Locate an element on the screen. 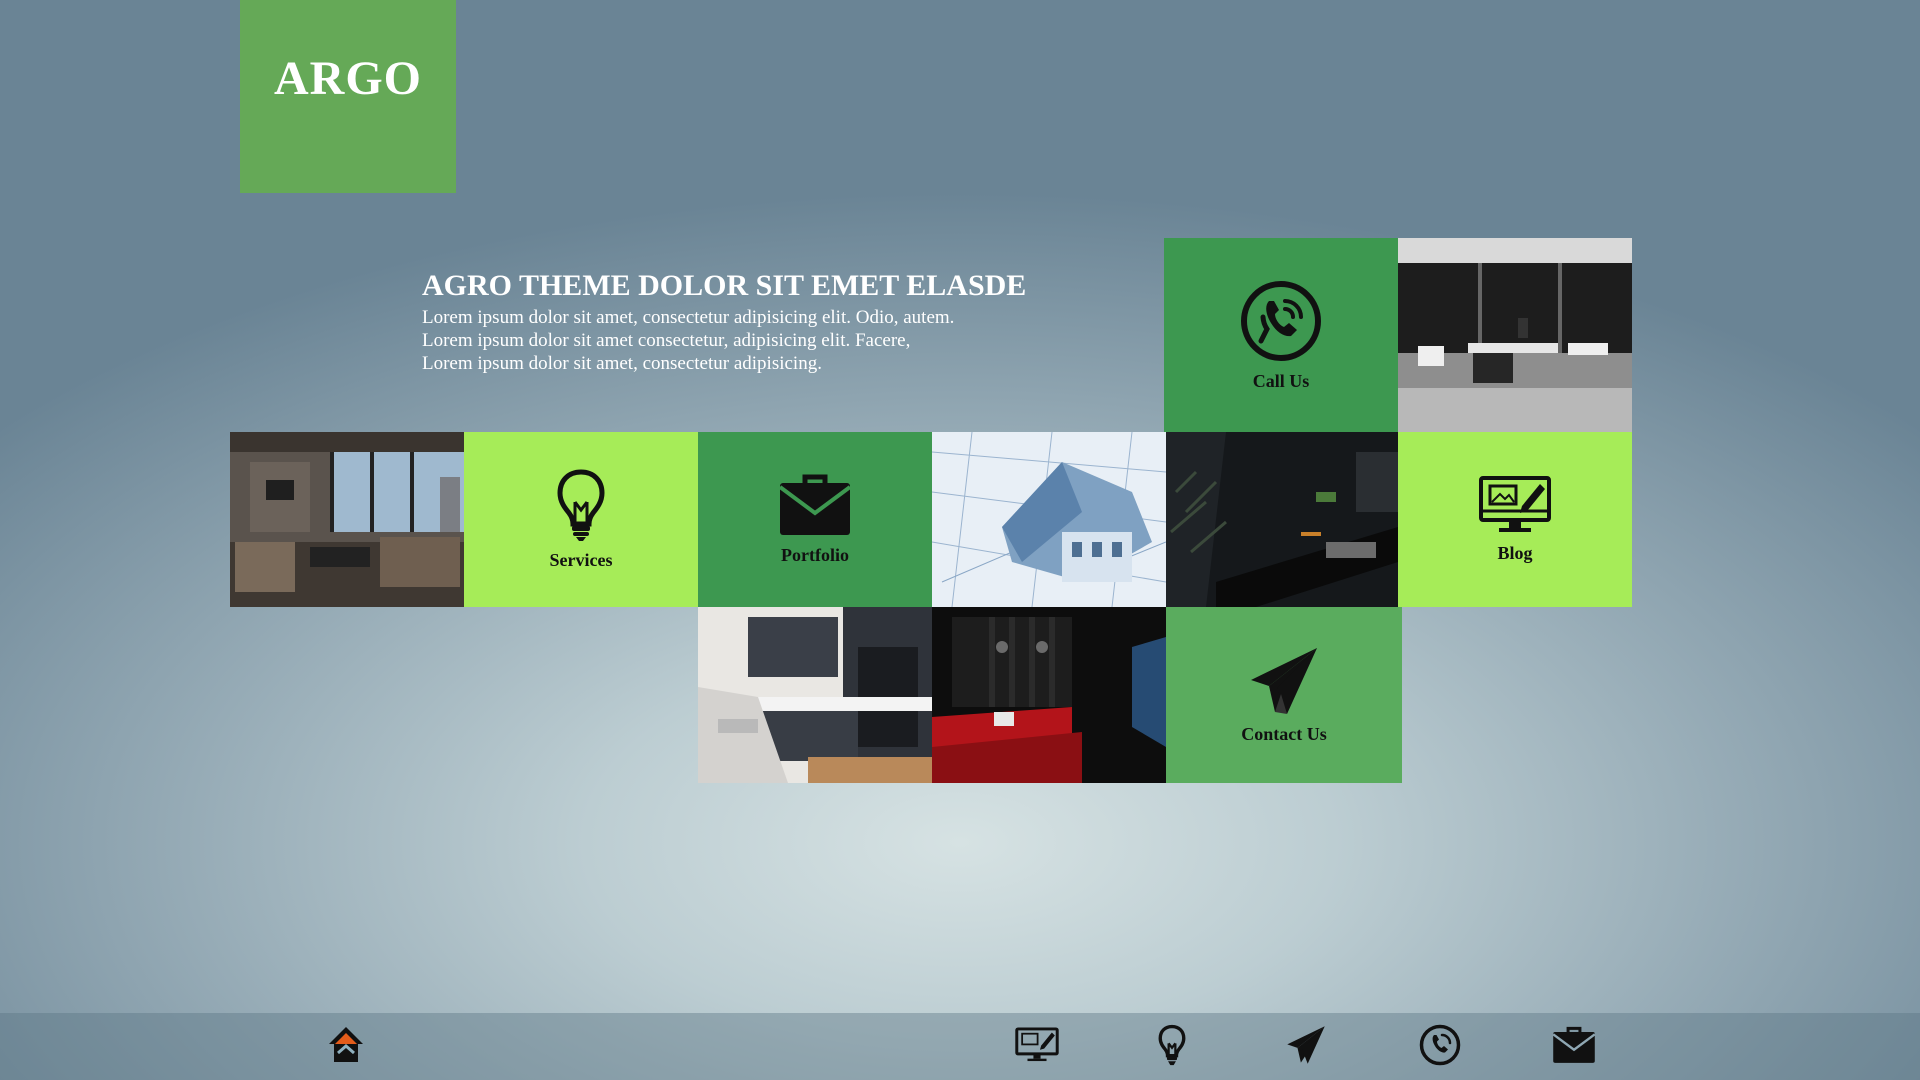  footer-bar is located at coordinates (960, 1046).